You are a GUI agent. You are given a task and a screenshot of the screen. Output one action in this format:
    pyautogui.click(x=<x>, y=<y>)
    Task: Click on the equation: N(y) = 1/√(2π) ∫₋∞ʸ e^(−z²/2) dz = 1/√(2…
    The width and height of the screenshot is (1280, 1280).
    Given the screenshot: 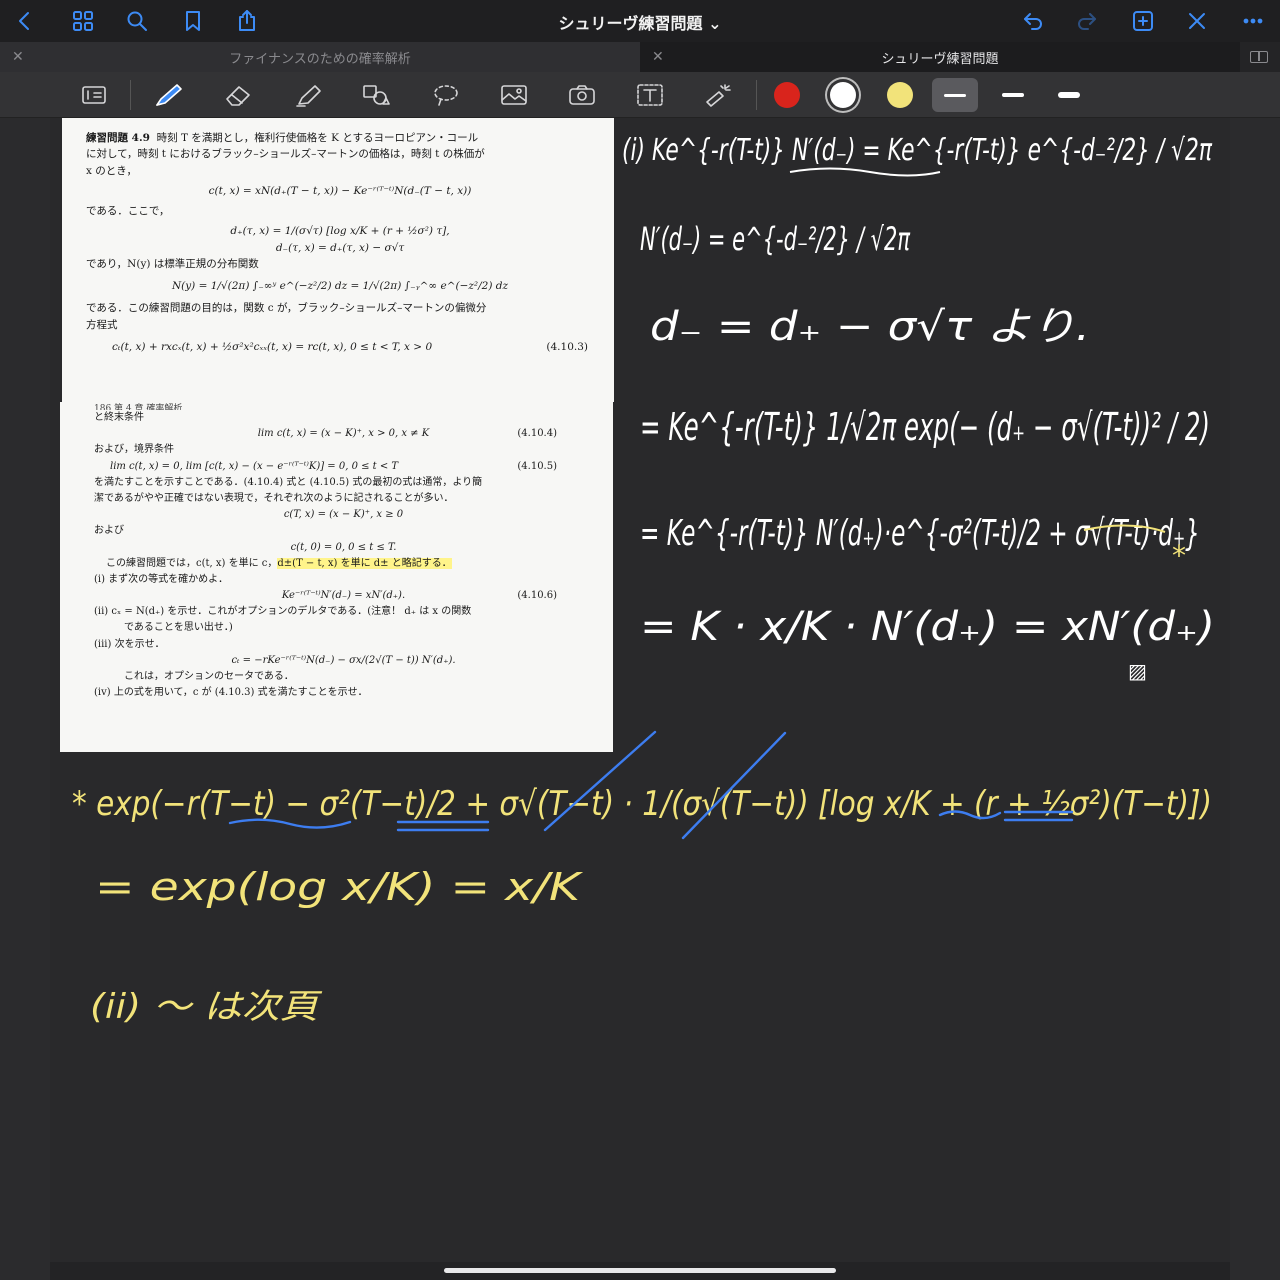 What is the action you would take?
    pyautogui.click(x=340, y=286)
    